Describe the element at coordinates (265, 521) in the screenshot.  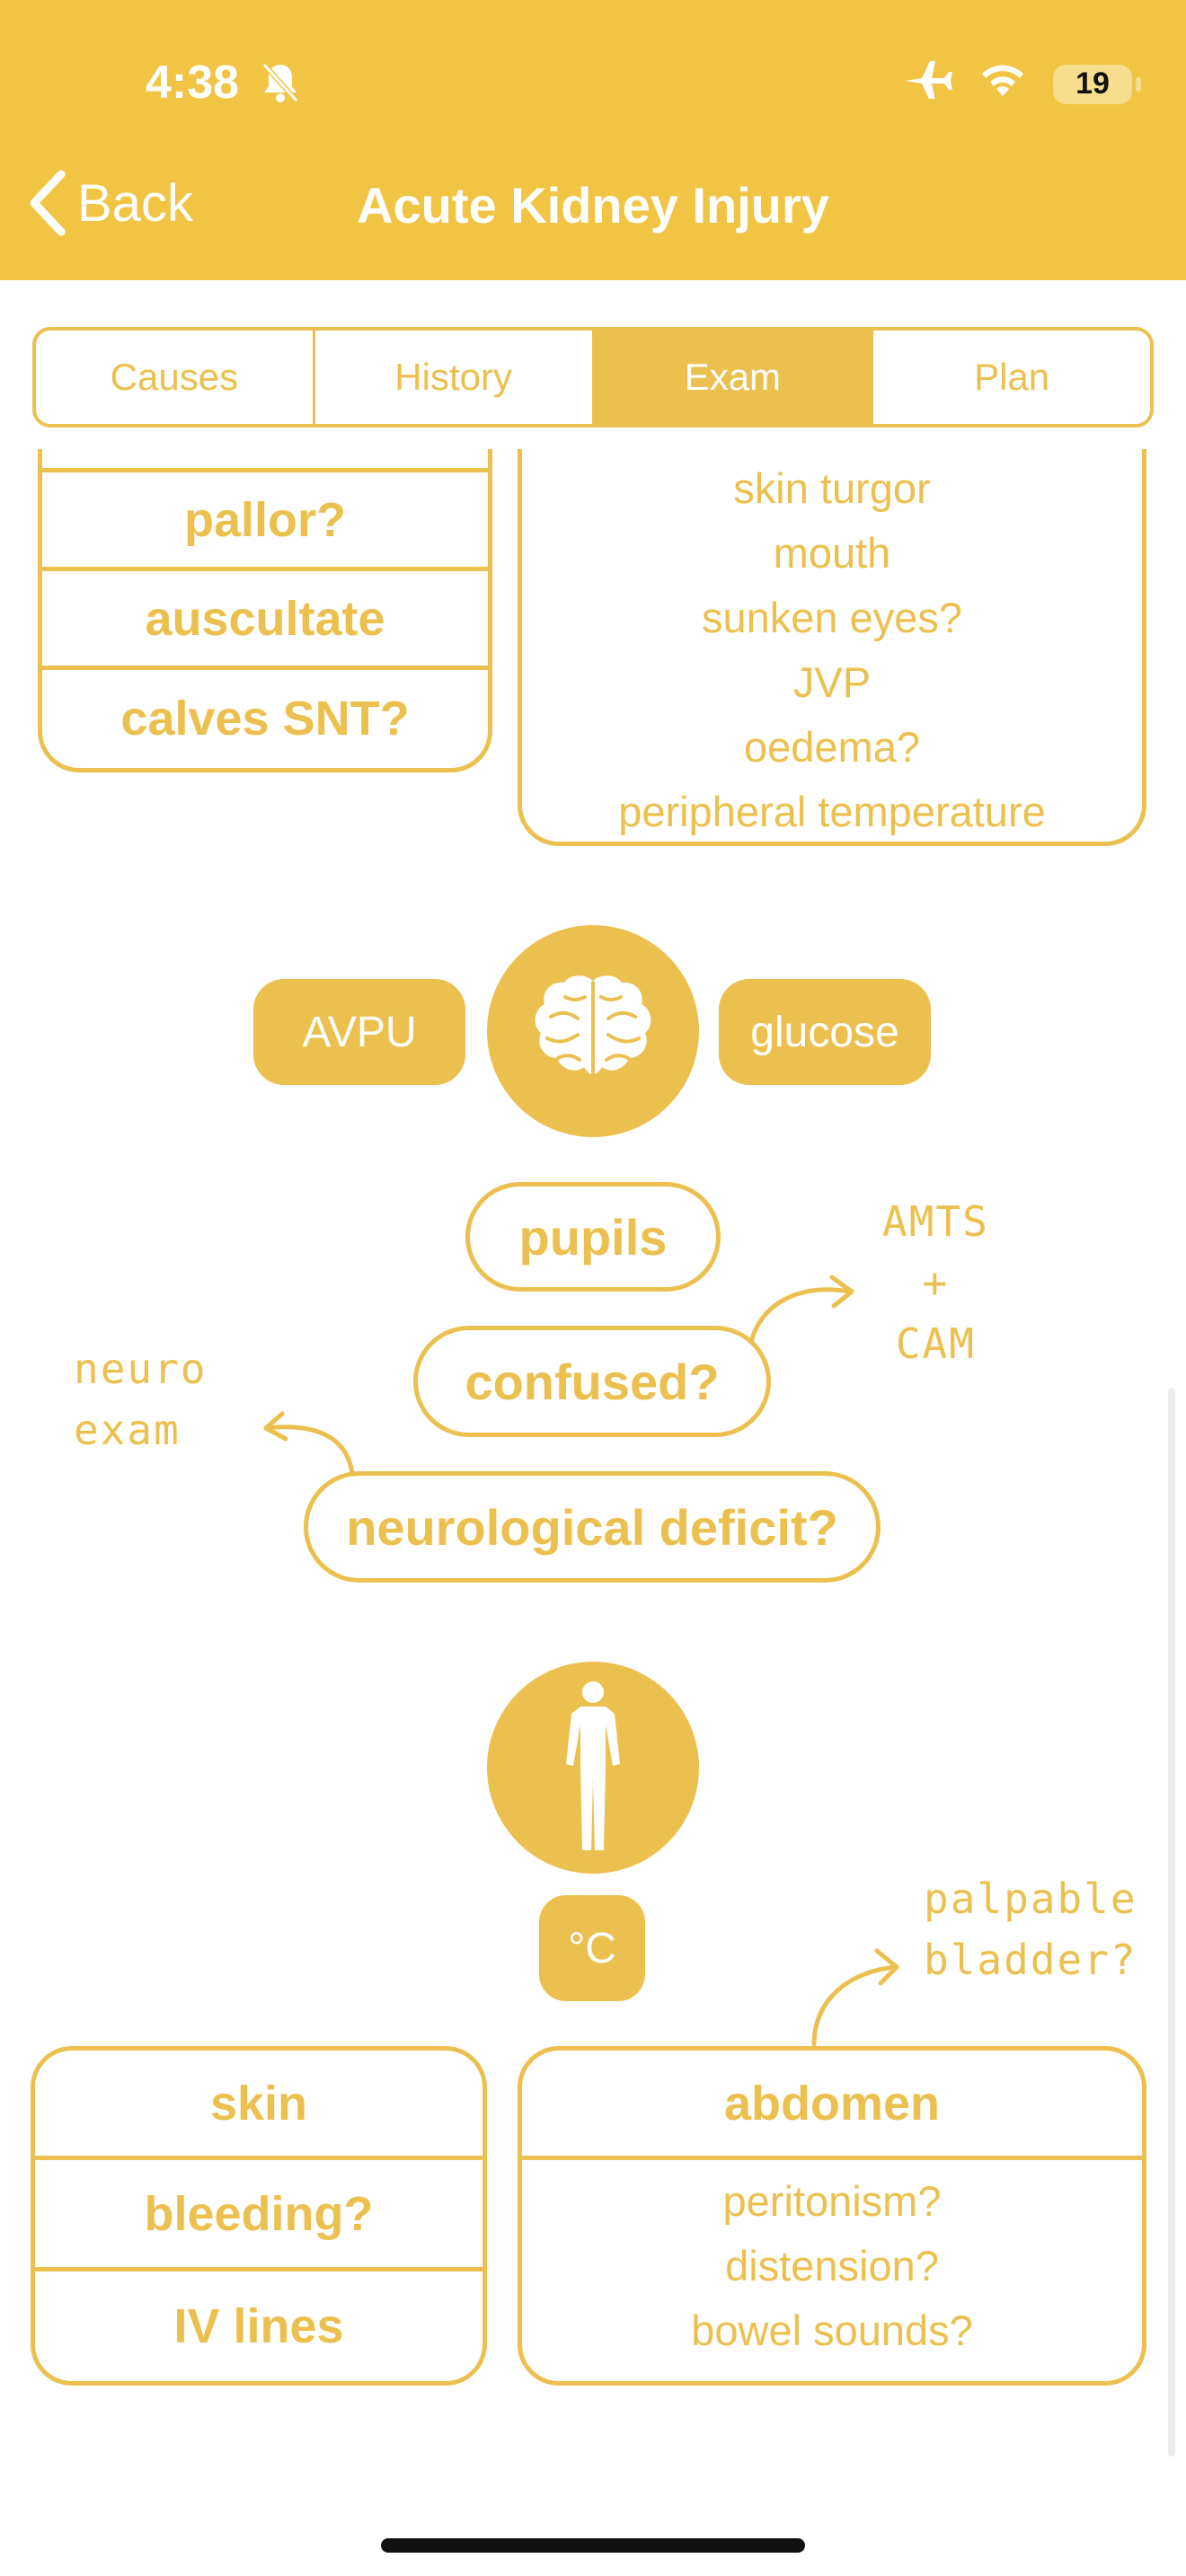
I see `pallor-row: pallor?` at that location.